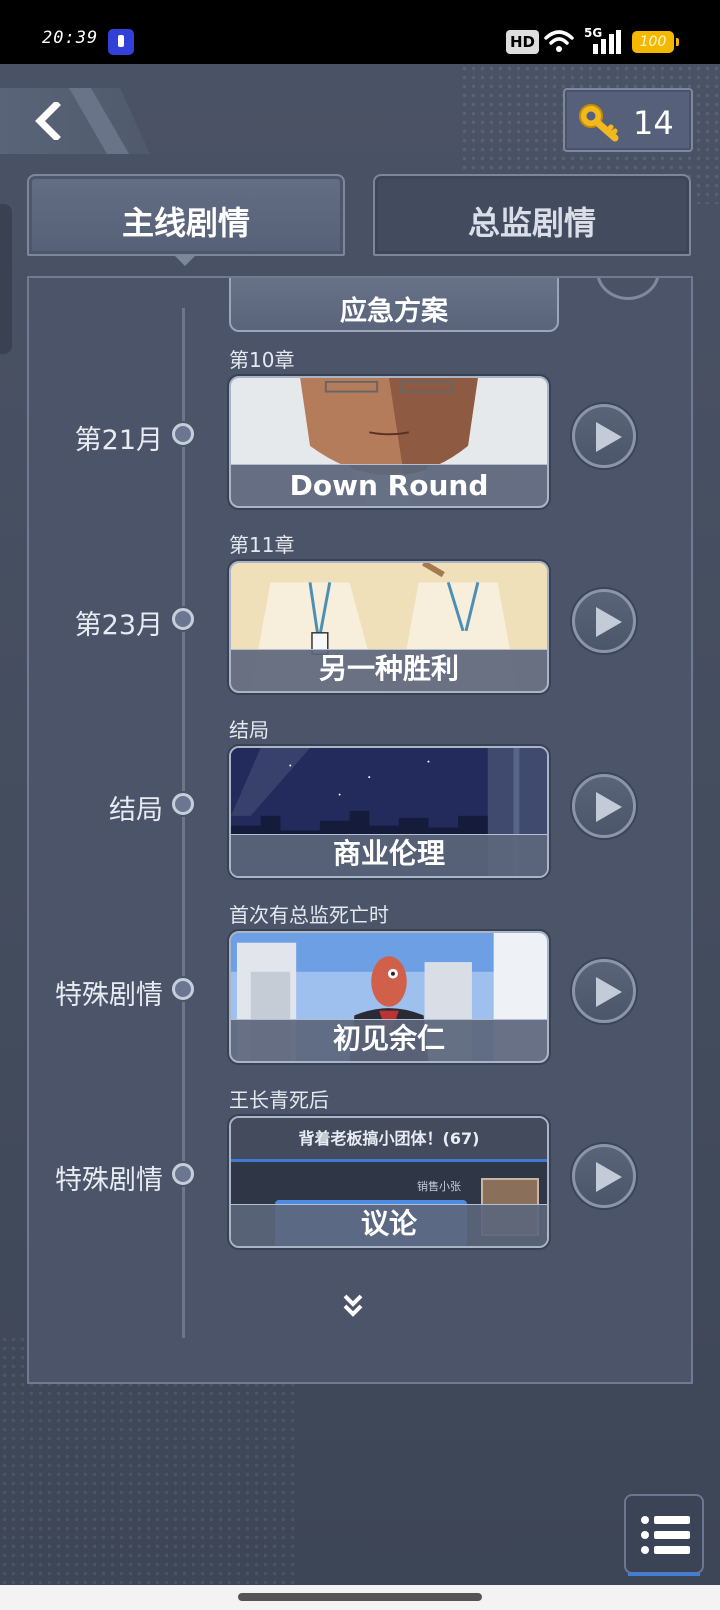 This screenshot has height=1610, width=720. Describe the element at coordinates (389, 1140) in the screenshot. I see `chat-group-name: 背着老板搞小团体！(67)` at that location.